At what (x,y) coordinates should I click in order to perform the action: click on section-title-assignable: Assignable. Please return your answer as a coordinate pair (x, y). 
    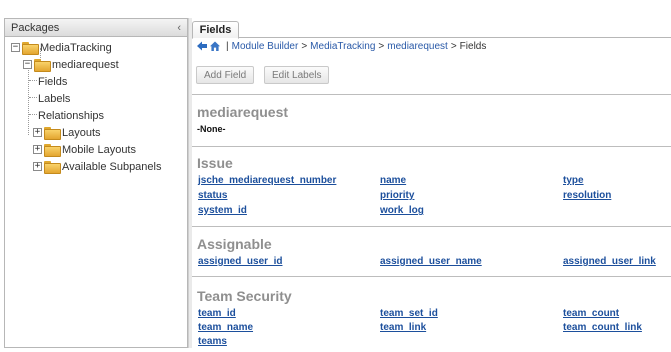
    Looking at the image, I should click on (234, 244).